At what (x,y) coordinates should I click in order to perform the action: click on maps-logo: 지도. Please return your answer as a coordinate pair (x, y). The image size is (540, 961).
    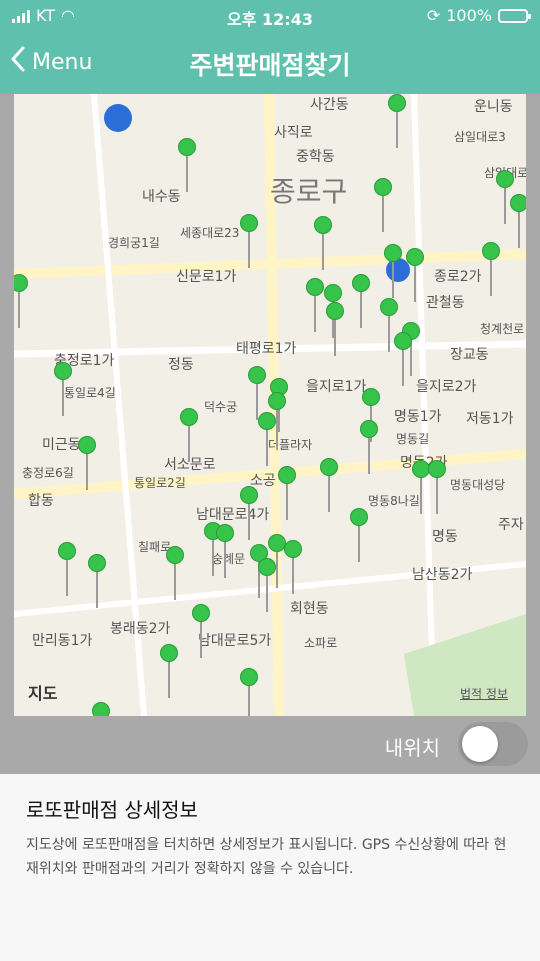
    Looking at the image, I should click on (42, 692).